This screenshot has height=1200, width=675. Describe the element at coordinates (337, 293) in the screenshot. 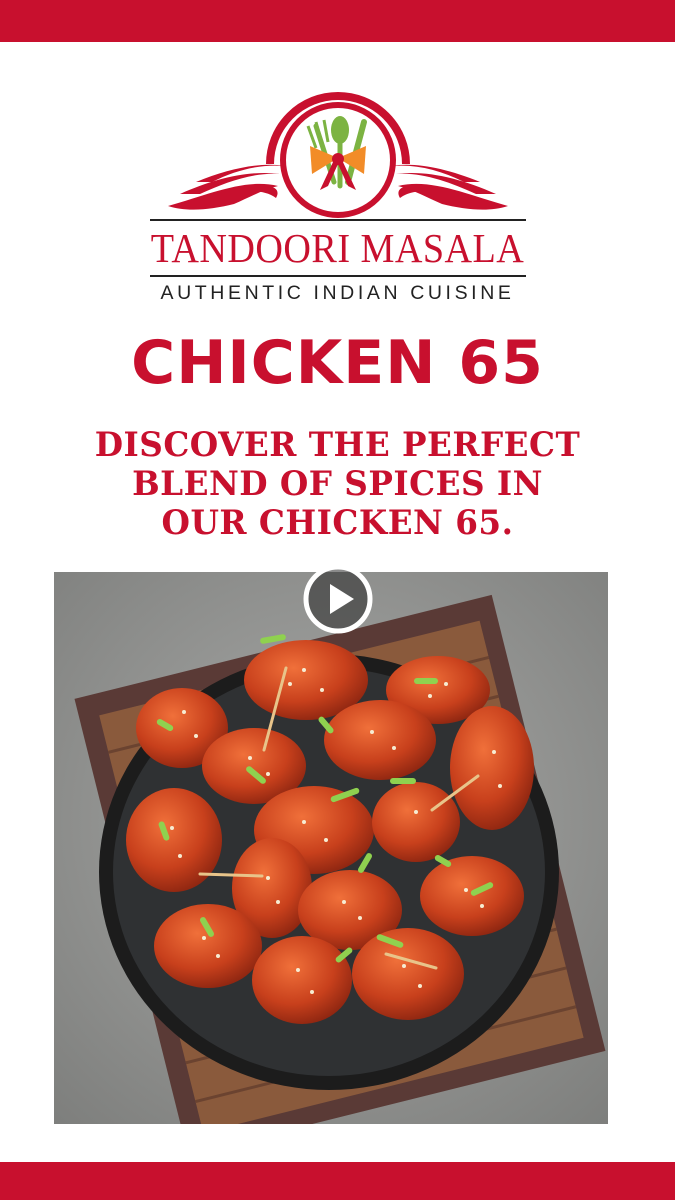

I see `brand-tagline: AUTHENTIC INDIAN CUISINE` at that location.